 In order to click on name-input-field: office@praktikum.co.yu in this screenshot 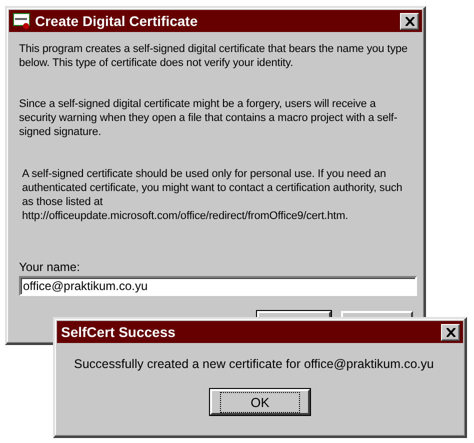, I will do `click(218, 286)`.